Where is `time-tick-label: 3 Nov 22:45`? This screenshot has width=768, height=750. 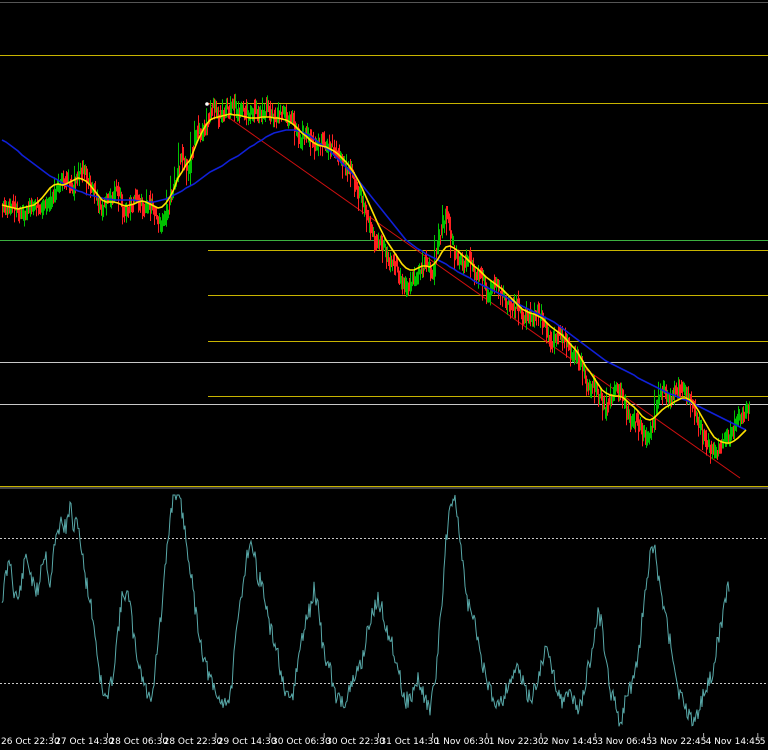 time-tick-label: 3 Nov 22:45 is located at coordinates (678, 742).